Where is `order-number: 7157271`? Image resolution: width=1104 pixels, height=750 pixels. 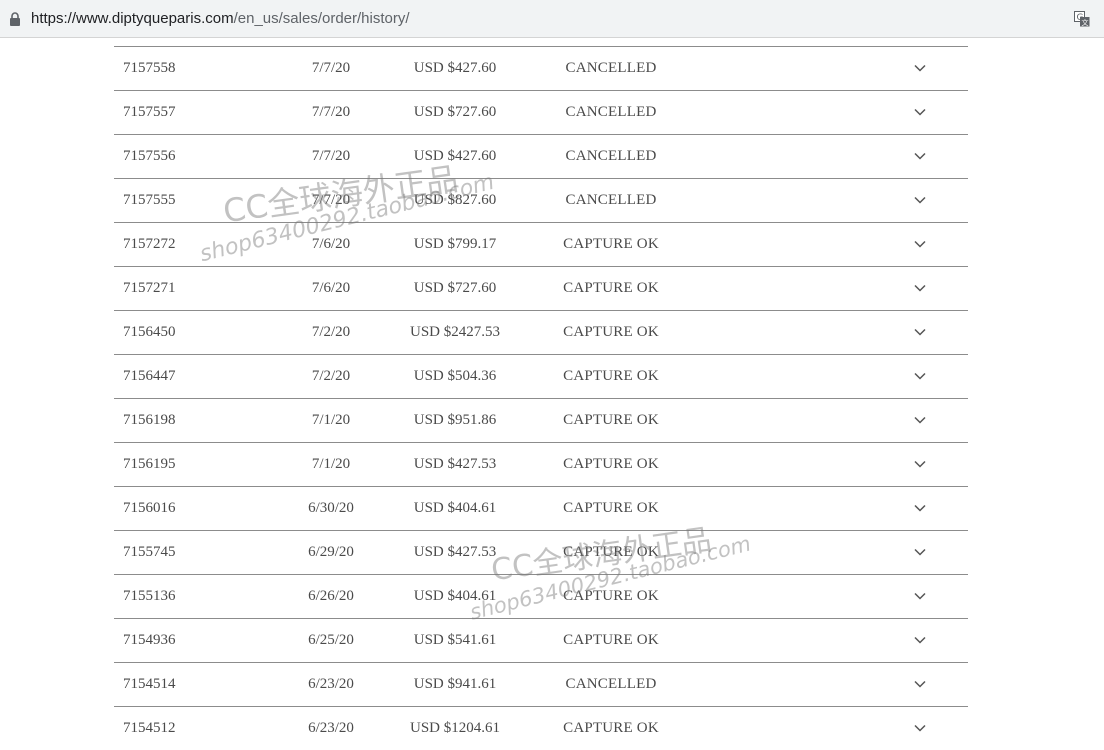 order-number: 7157271 is located at coordinates (149, 288).